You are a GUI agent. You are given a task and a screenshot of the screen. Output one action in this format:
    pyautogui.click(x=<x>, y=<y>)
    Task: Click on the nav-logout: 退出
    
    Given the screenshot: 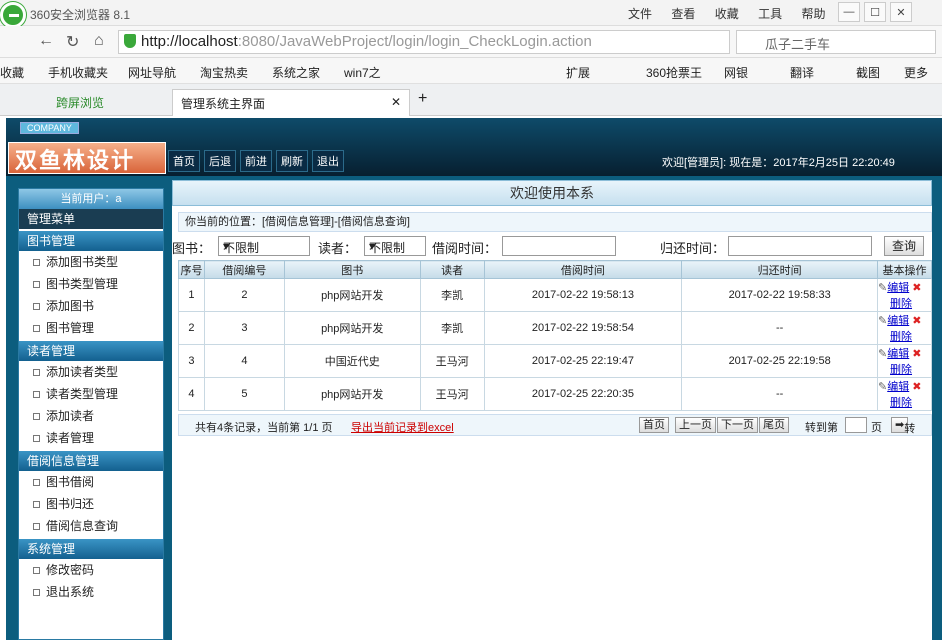 What is the action you would take?
    pyautogui.click(x=328, y=161)
    